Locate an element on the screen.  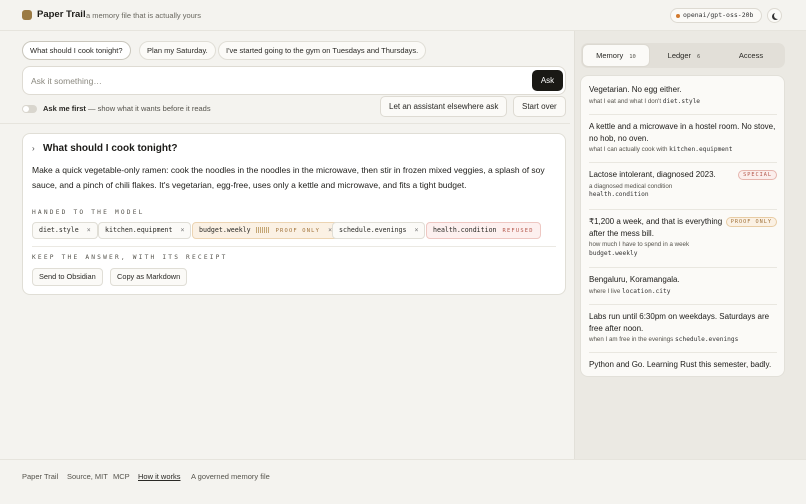
tag-key: budget.weekly is located at coordinates (225, 230).